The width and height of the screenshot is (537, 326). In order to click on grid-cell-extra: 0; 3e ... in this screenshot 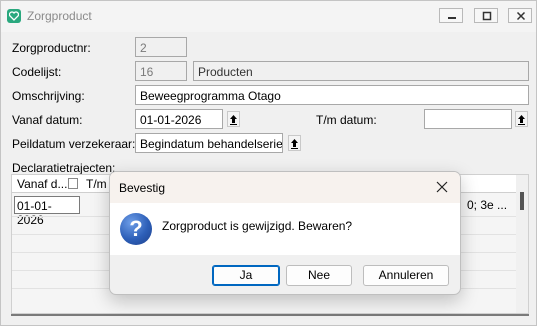, I will do `click(487, 205)`.